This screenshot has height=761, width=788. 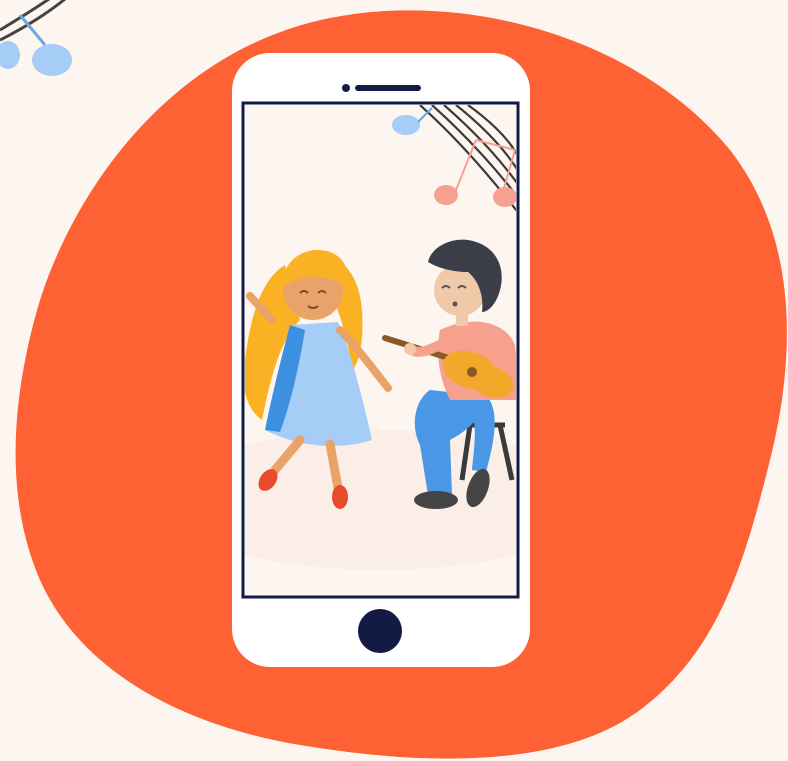 What do you see at coordinates (388, 88) in the screenshot?
I see `earpiece-speaker-icon` at bounding box center [388, 88].